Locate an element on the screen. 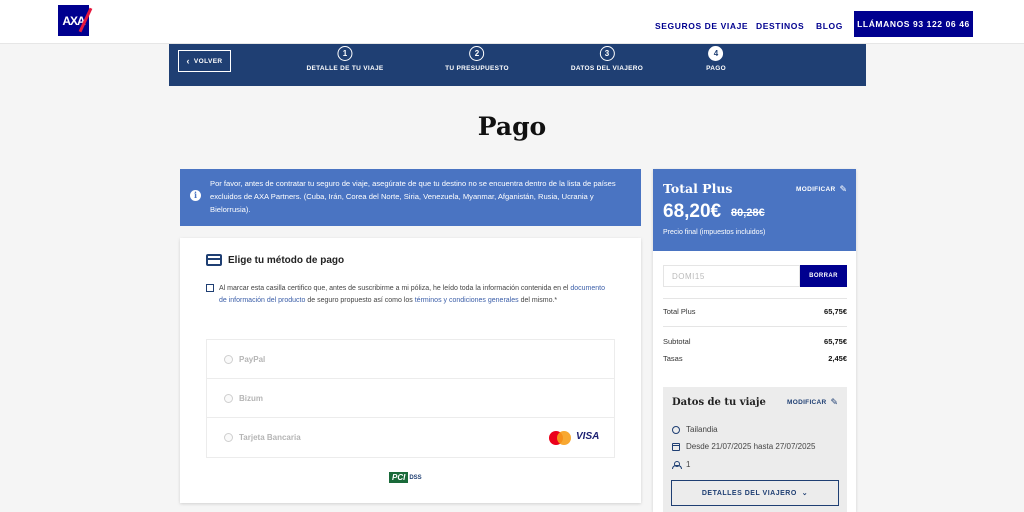 The width and height of the screenshot is (1024, 512). visa-icon: VISA is located at coordinates (588, 436).